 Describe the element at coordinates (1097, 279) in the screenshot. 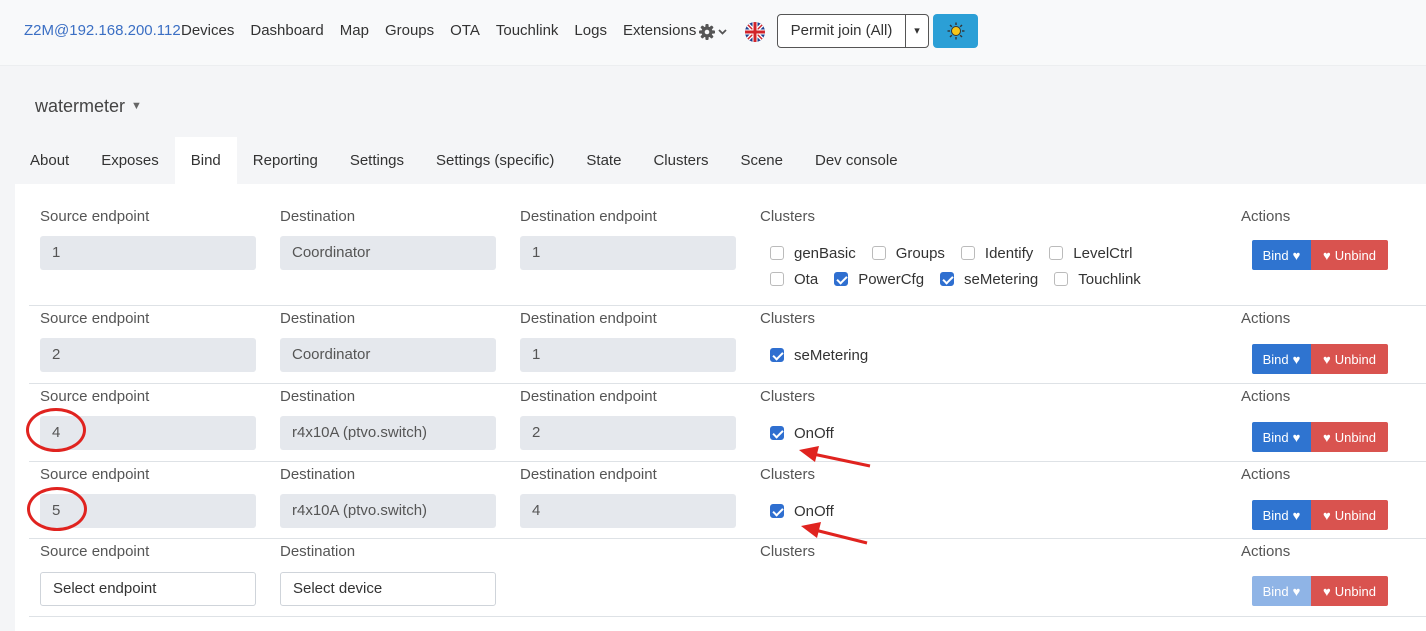

I see `cluster-checkbox: Touchlink` at that location.